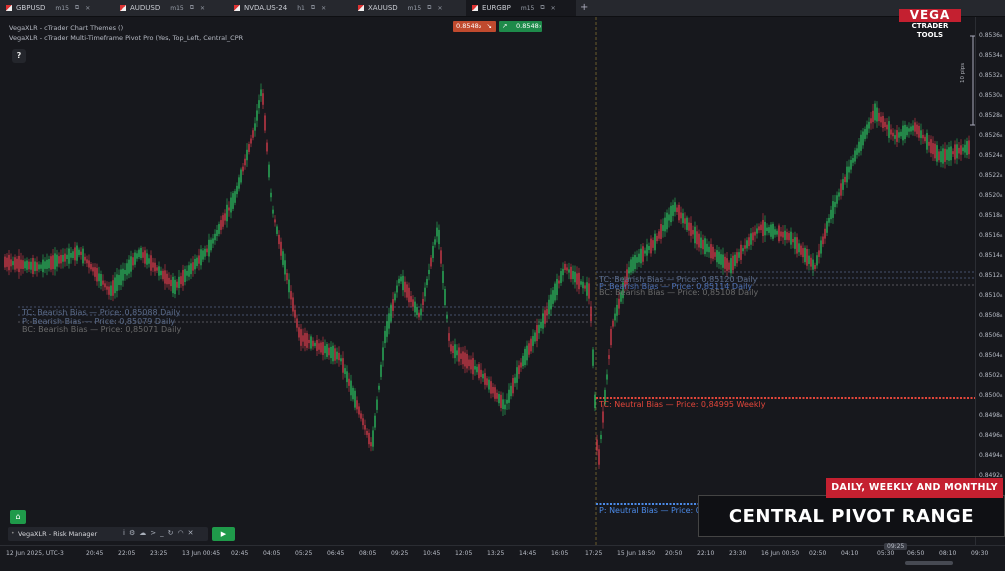 This screenshot has width=1005, height=571. What do you see at coordinates (134, 533) in the screenshot?
I see `gear-icon: ⚙` at bounding box center [134, 533].